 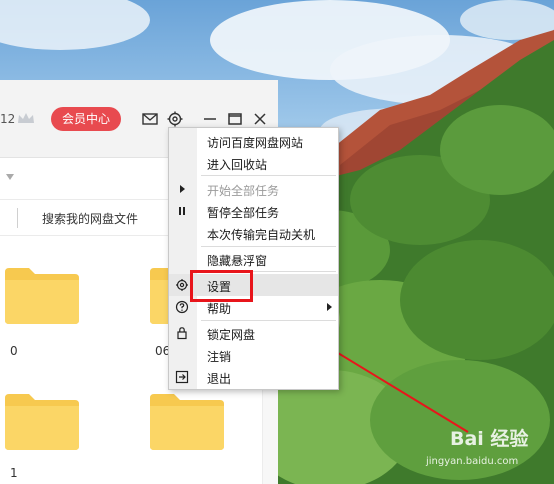 I want to click on menu-item-pause-all: 暂停全部任务, so click(x=253, y=211).